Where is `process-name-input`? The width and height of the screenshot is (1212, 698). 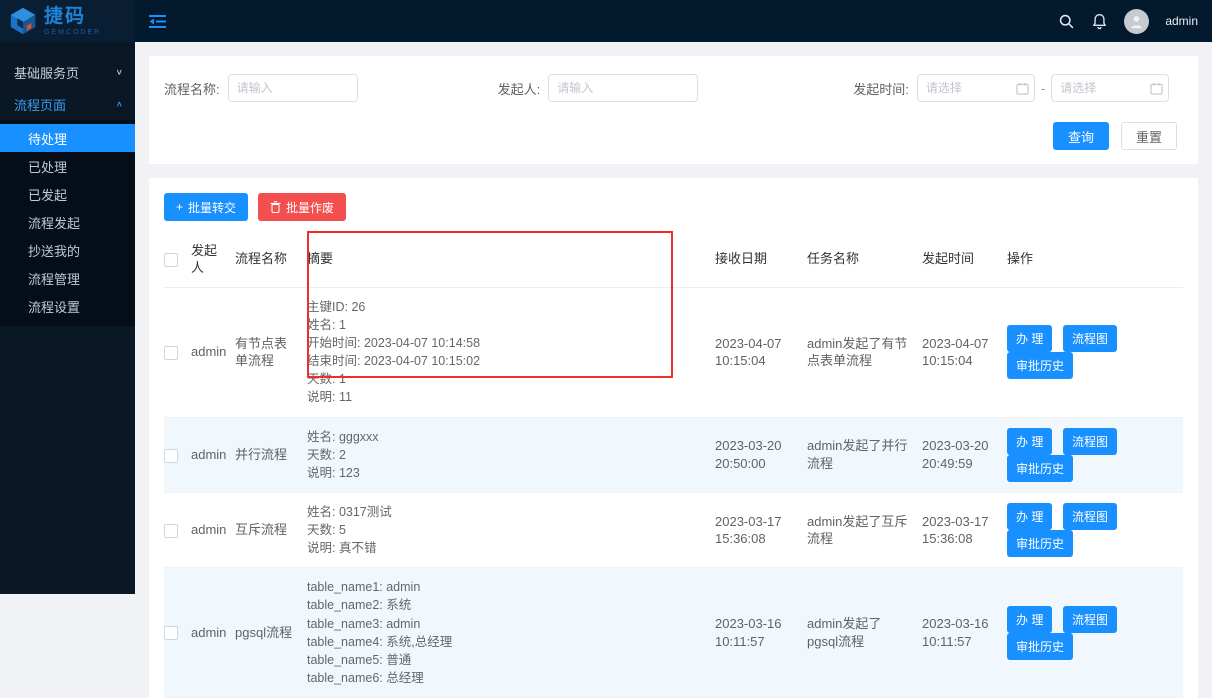
process-name-input is located at coordinates (292, 88).